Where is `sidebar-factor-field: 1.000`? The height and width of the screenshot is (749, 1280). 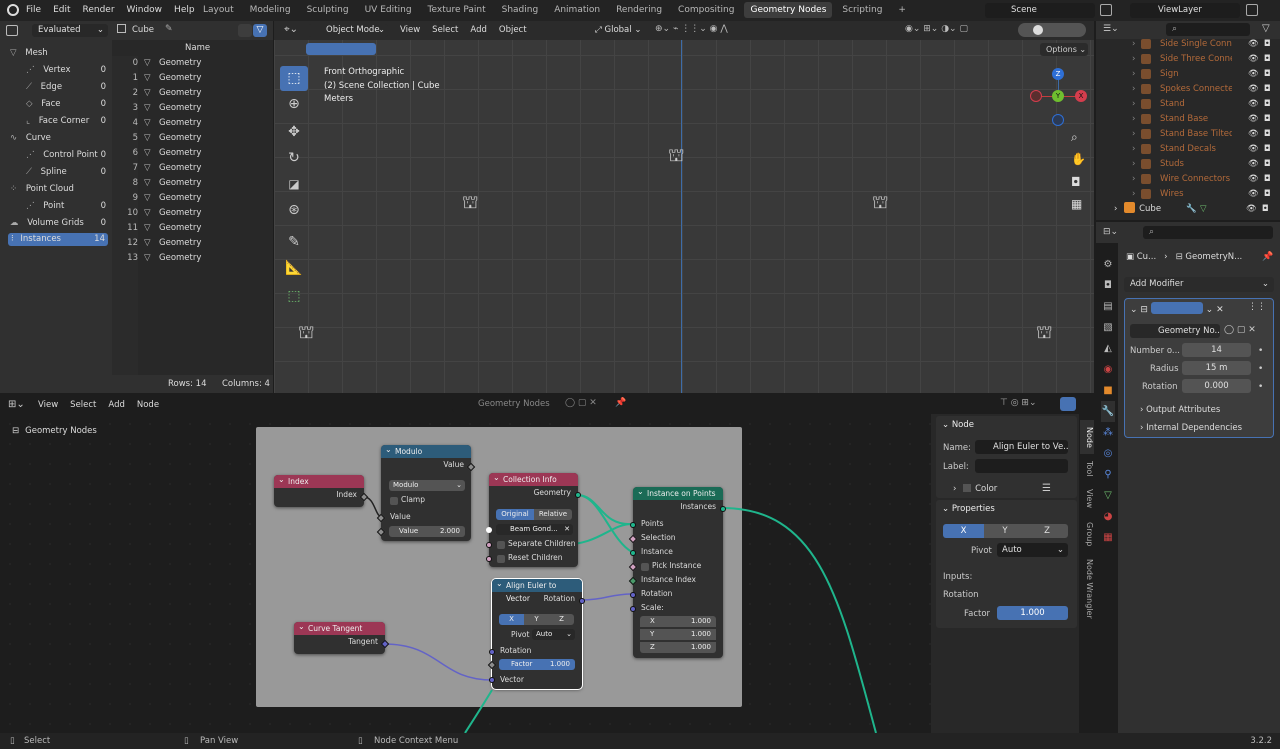
sidebar-factor-field: 1.000 is located at coordinates (1032, 613).